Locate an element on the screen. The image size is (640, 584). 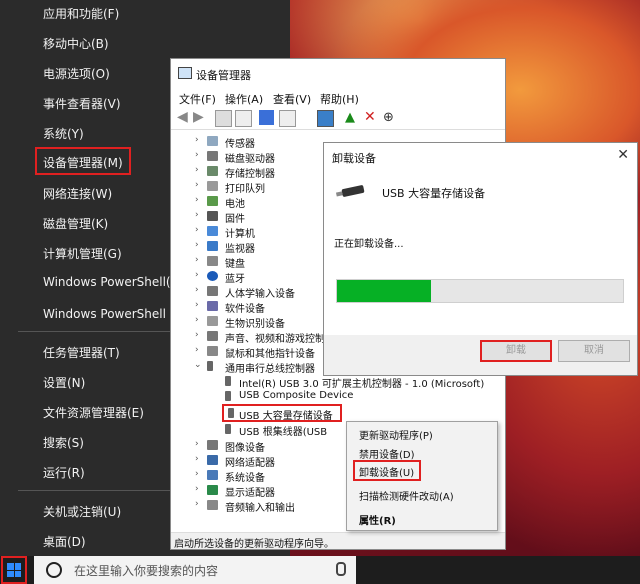
menu-bar: 文件(F) 操作(A) 查看(V) 帮助(H) is located at coordinates (338, 98).